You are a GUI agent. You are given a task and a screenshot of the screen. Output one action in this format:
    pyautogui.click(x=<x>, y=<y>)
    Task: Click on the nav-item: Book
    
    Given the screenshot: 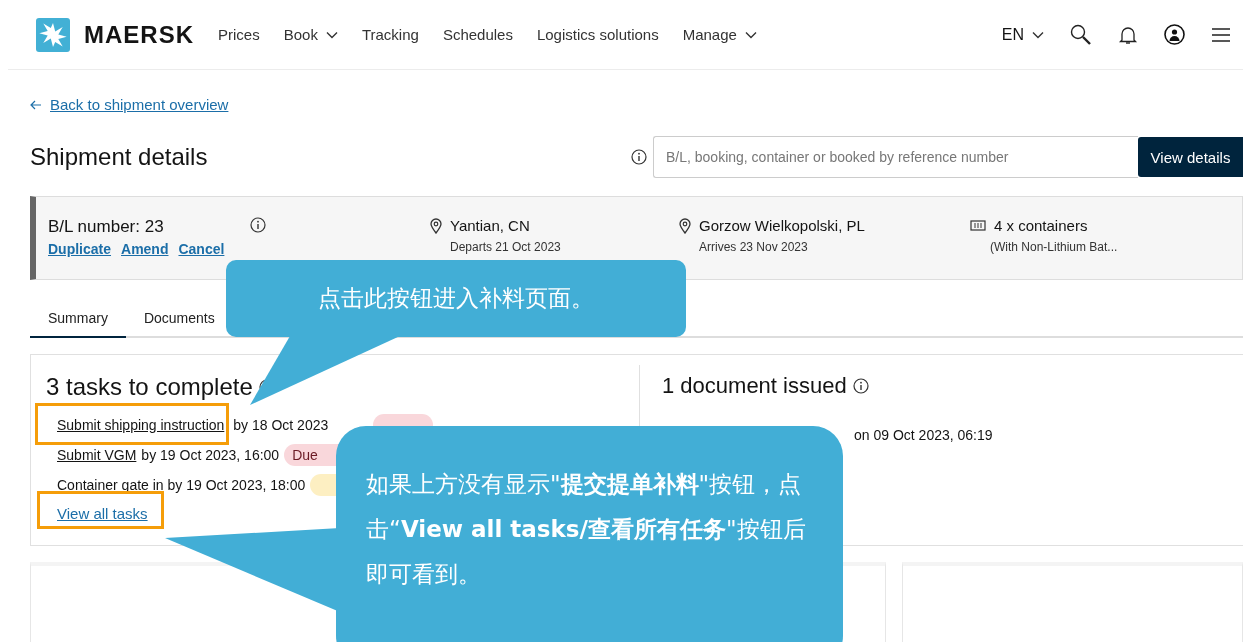 What is the action you would take?
    pyautogui.click(x=310, y=34)
    